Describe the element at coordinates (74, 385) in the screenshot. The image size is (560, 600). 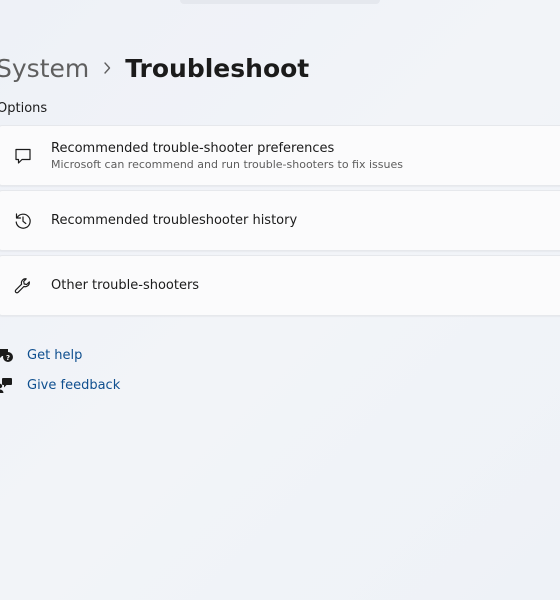
I see `give-feedback-label: Give feedback` at that location.